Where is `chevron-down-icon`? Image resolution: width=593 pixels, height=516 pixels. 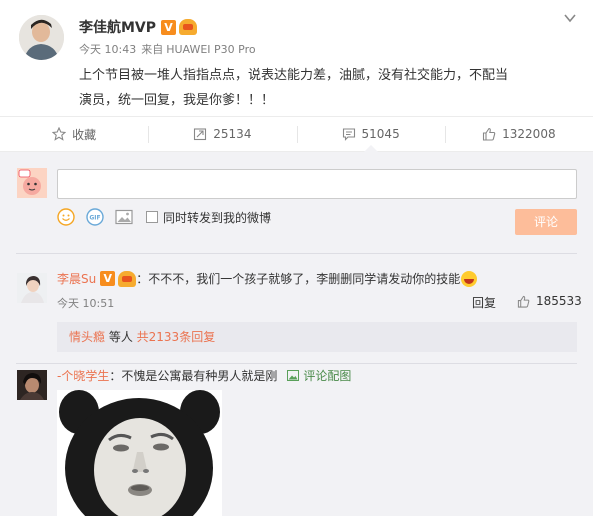 chevron-down-icon is located at coordinates (570, 18).